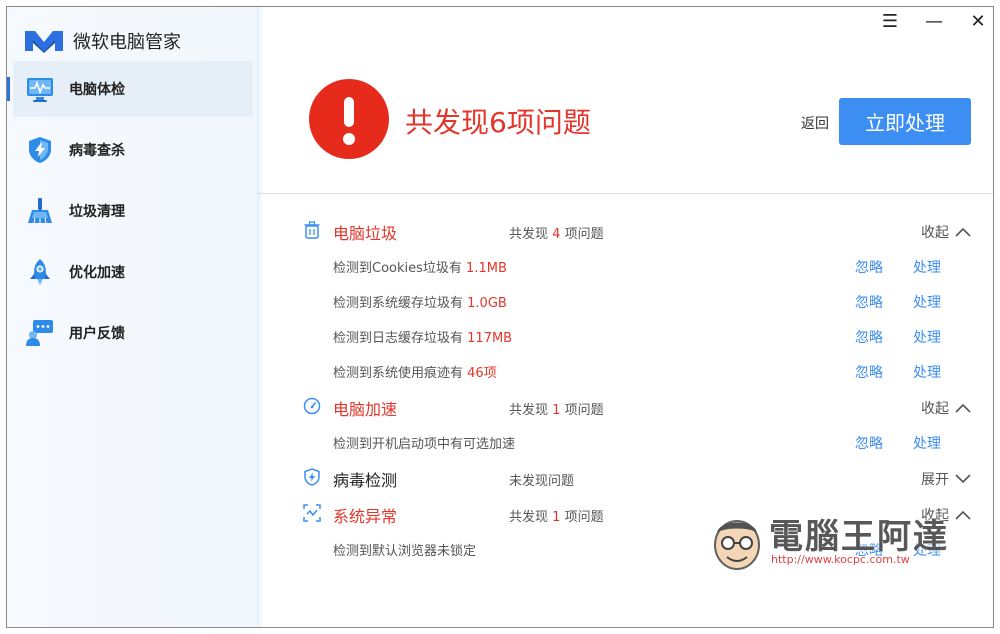 The image size is (1000, 634). I want to click on sidebar-nav: 电脑体检 病毒查杀 垃圾清理 优化加速 用户反馈, so click(132, 213).